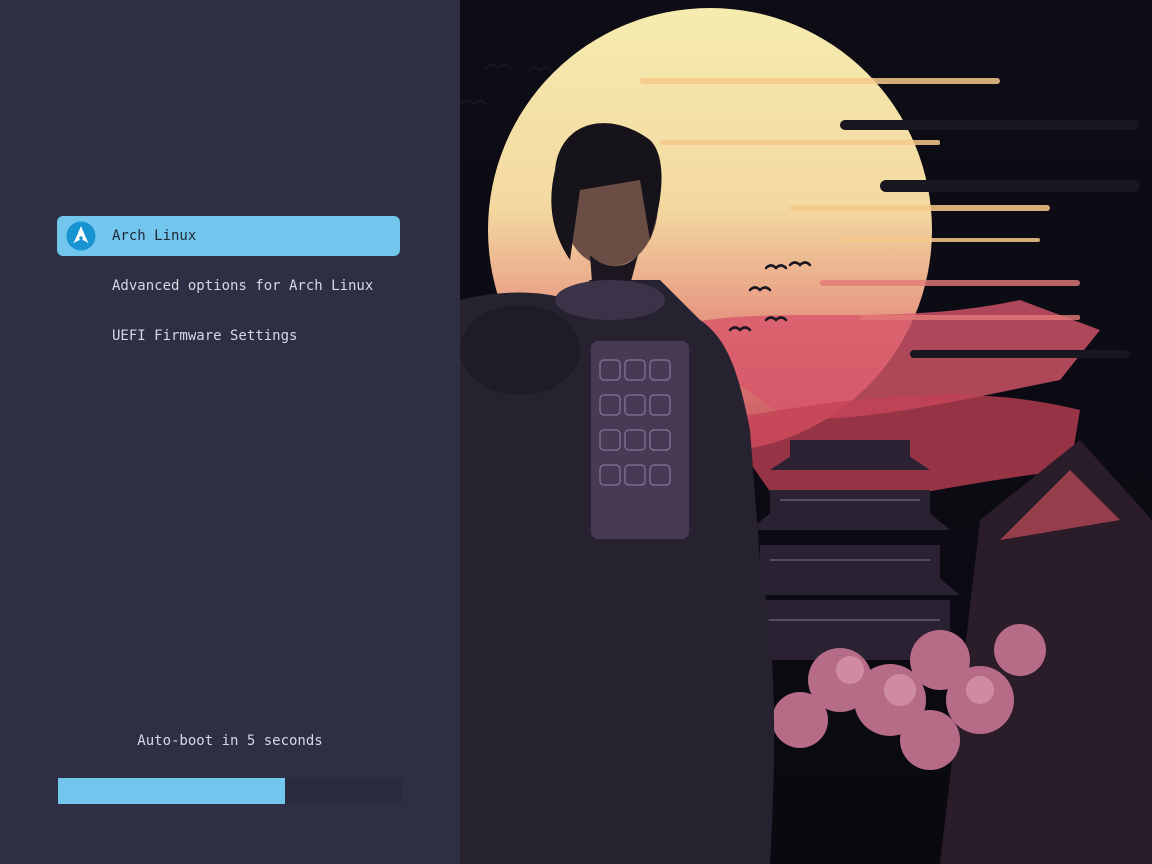 The image size is (1152, 864). I want to click on menu-item-arch-linux: Arch Linux, so click(228, 236).